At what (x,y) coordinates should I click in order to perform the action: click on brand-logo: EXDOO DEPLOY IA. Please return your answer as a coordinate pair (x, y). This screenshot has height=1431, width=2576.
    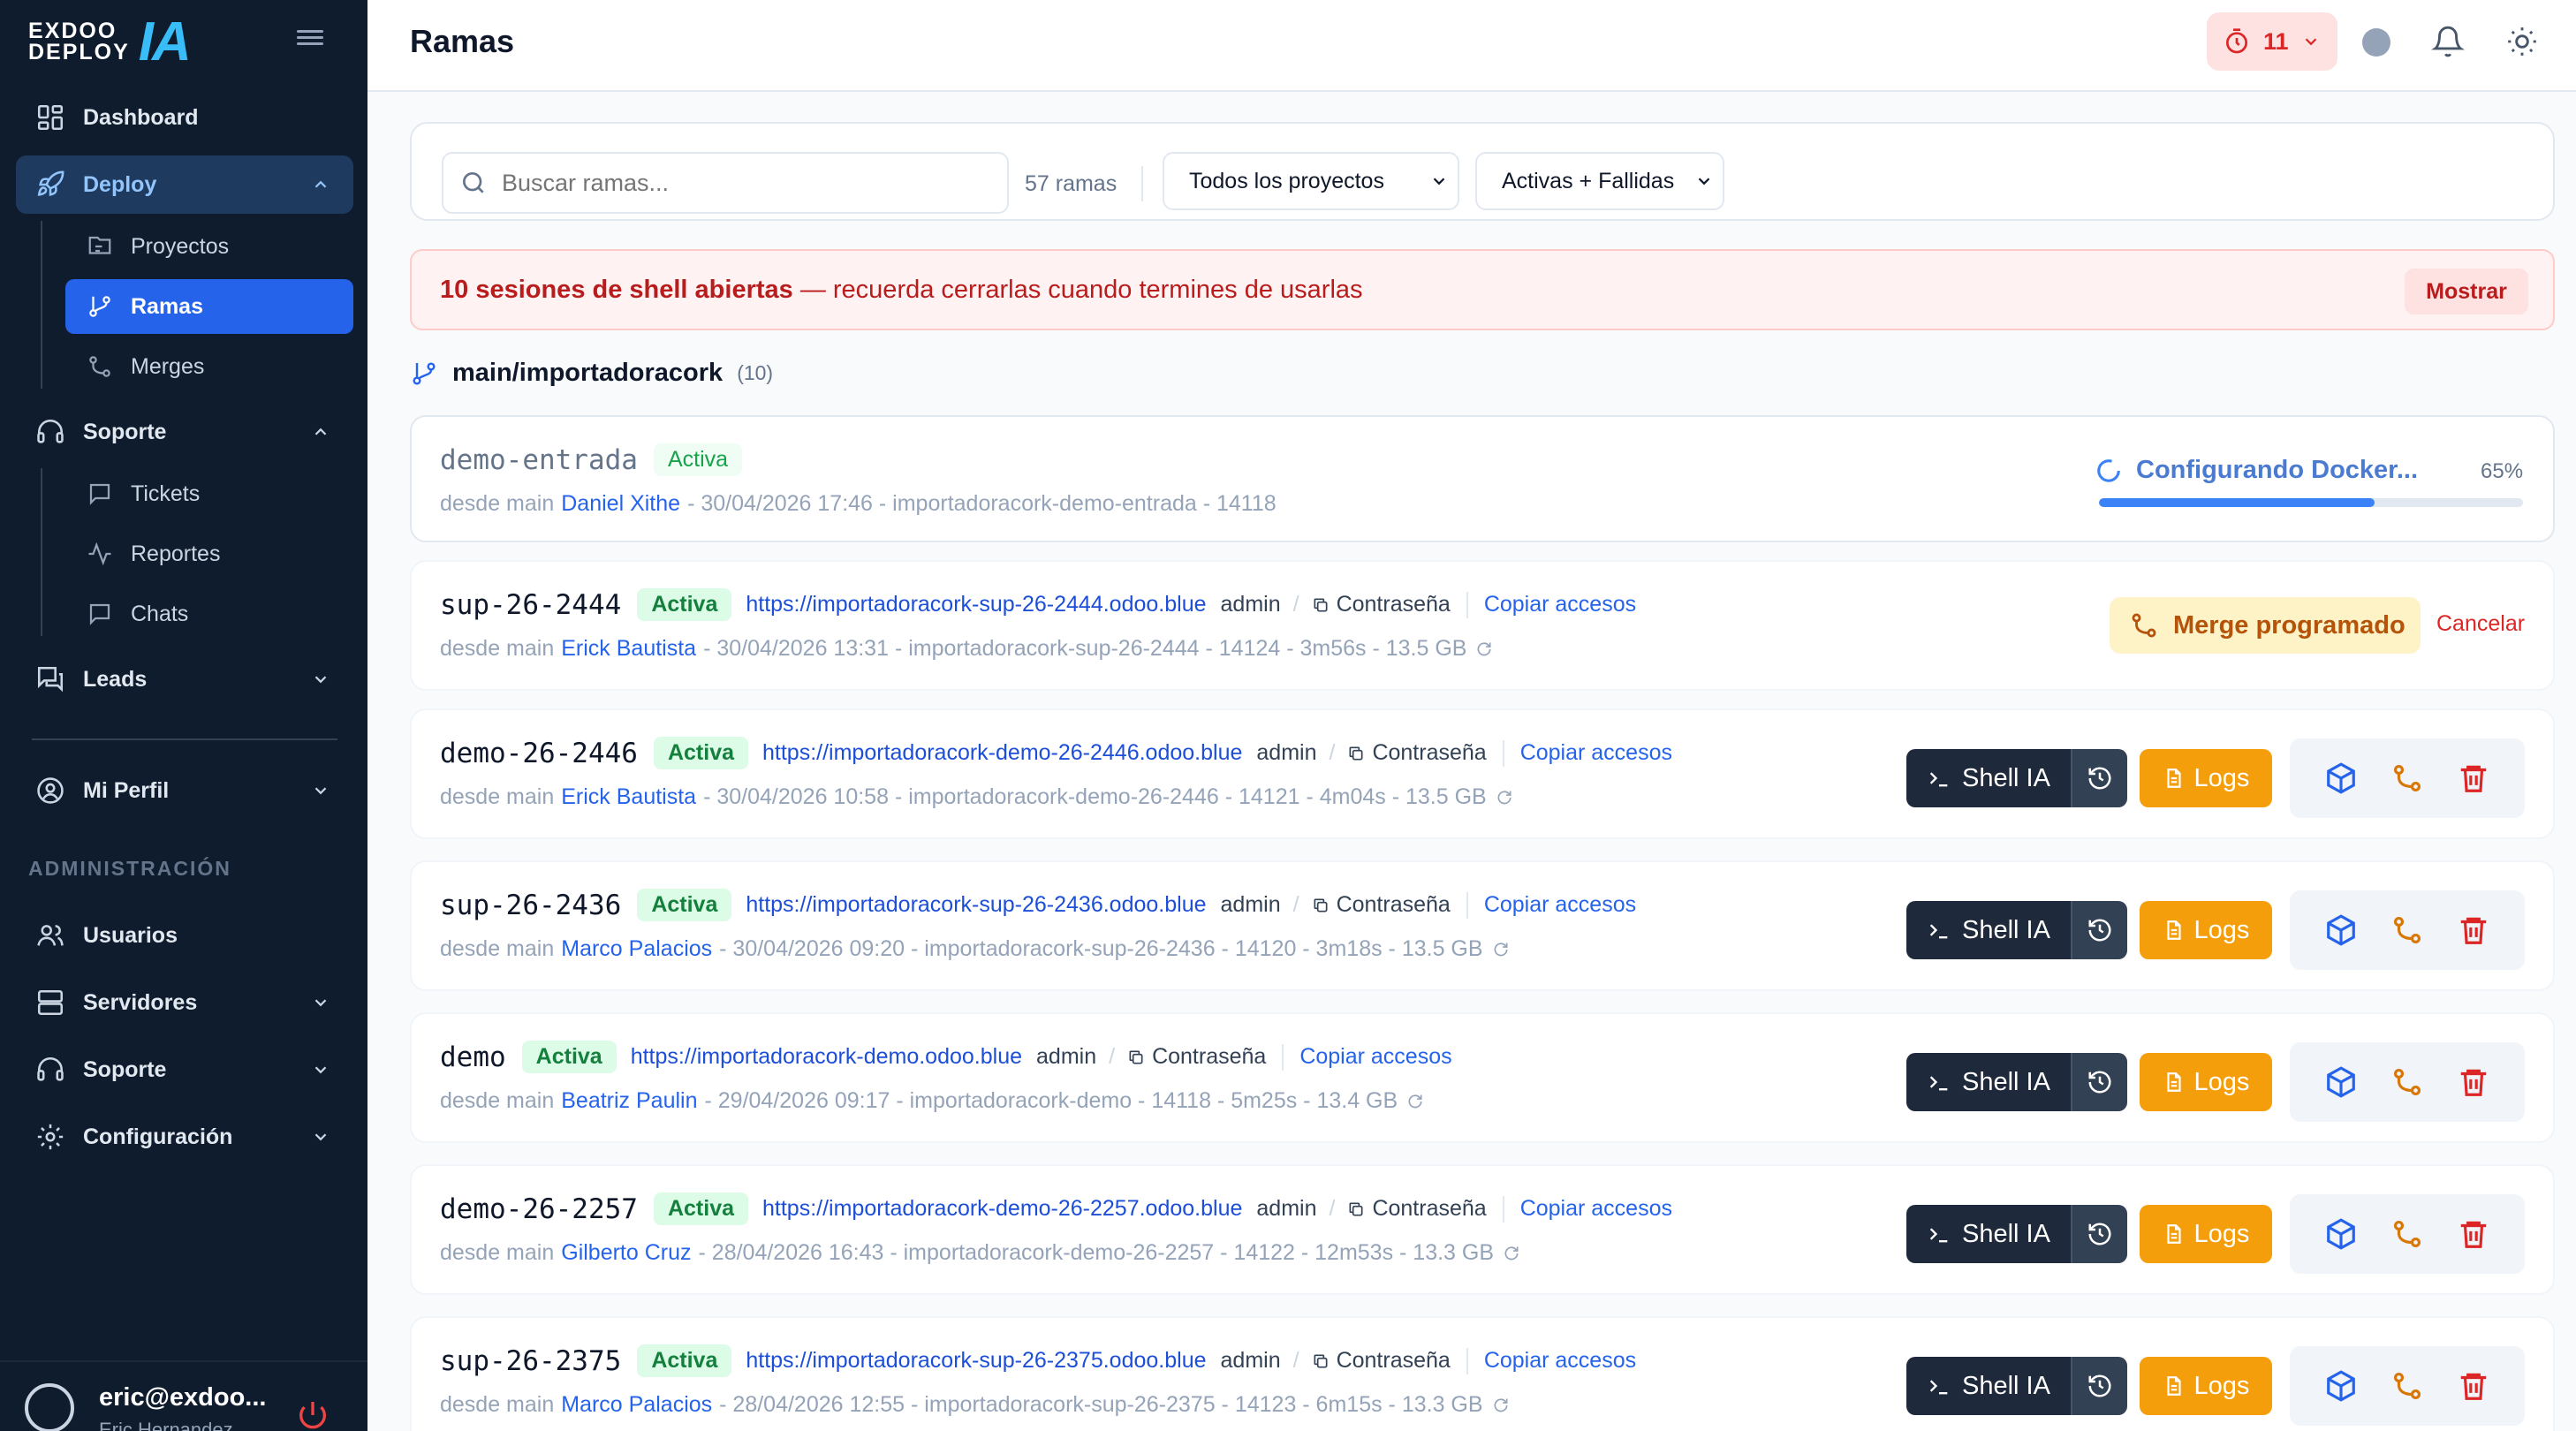
    Looking at the image, I should click on (110, 41).